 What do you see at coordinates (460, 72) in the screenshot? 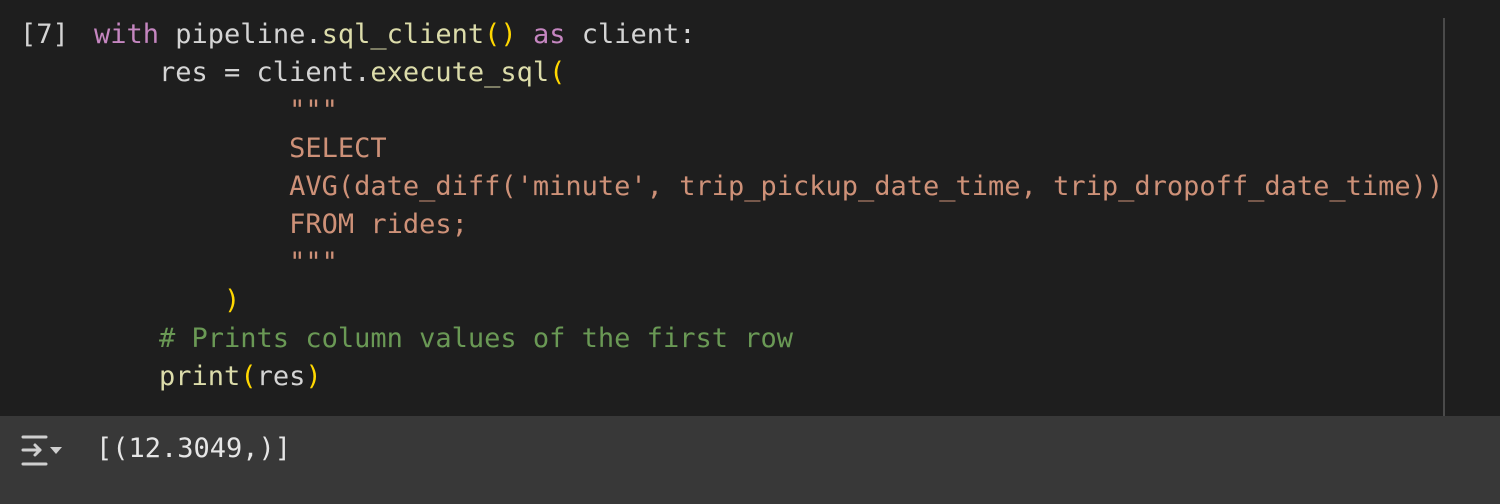
I see `code-token: execute_sql` at bounding box center [460, 72].